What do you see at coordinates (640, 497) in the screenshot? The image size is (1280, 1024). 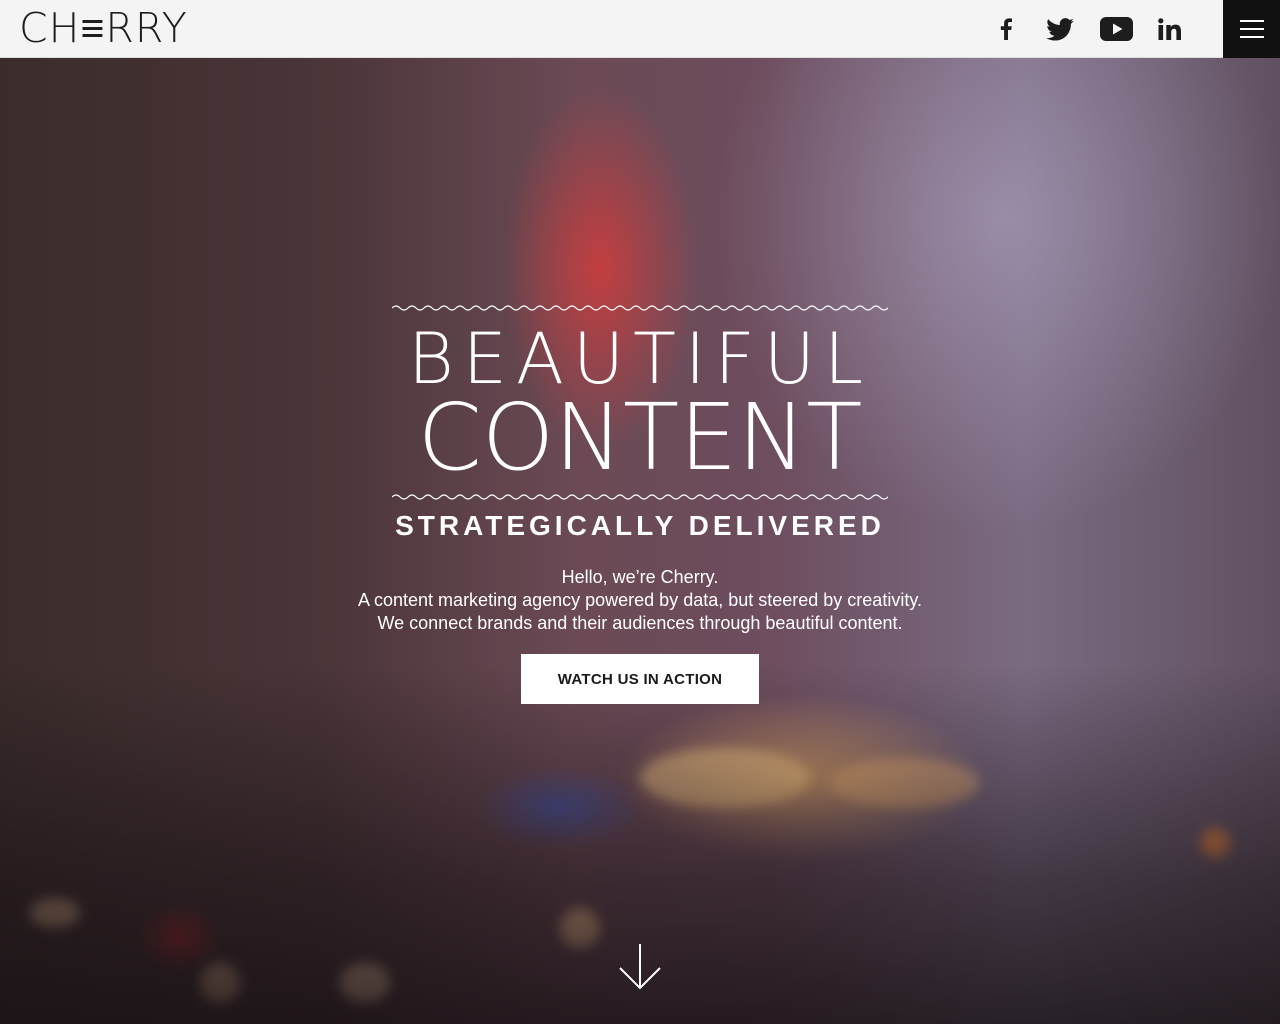 I see `bottom-squiggle-divider` at bounding box center [640, 497].